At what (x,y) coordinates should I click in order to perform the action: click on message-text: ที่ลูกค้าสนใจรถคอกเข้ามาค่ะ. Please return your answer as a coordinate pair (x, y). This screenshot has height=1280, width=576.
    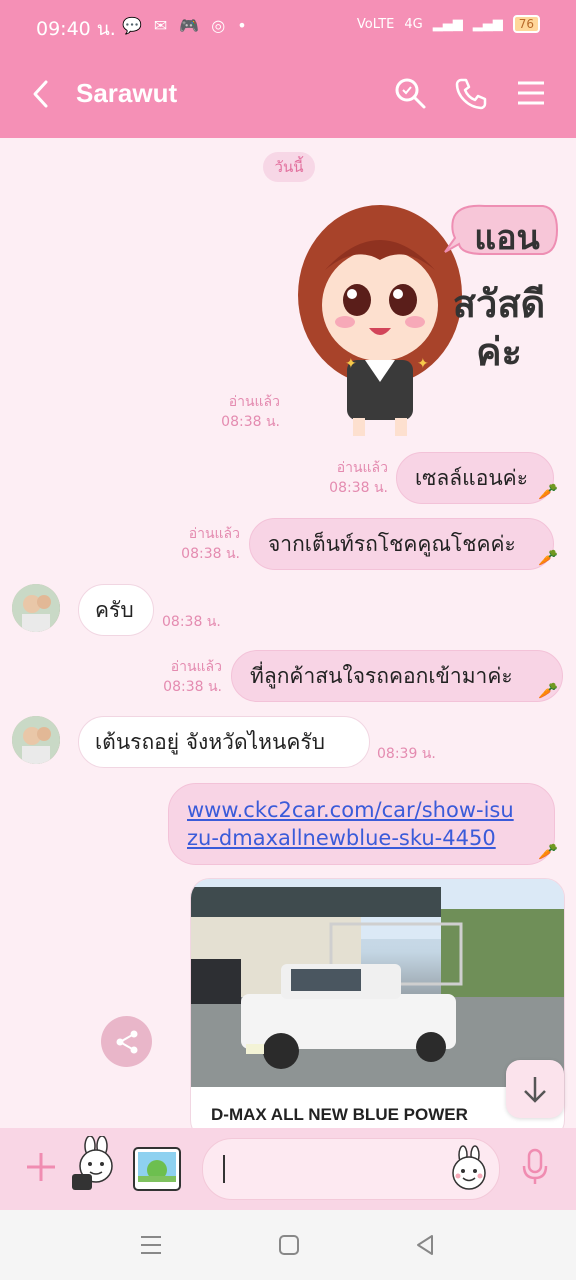
    Looking at the image, I should click on (381, 675).